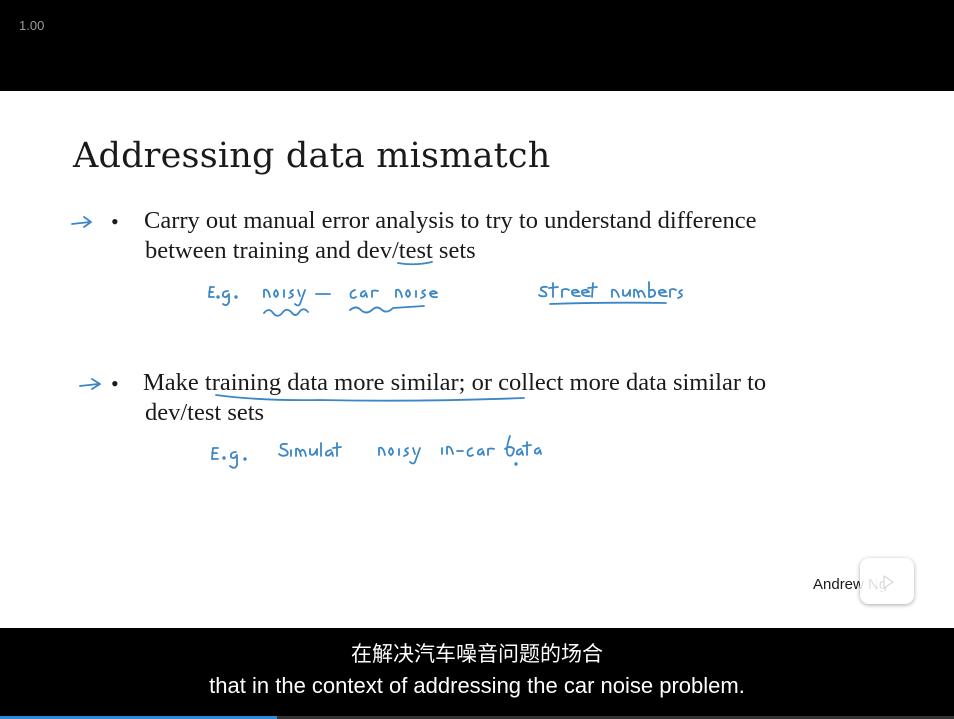 The width and height of the screenshot is (954, 719). I want to click on playback-speed-label: 1.00, so click(31, 25).